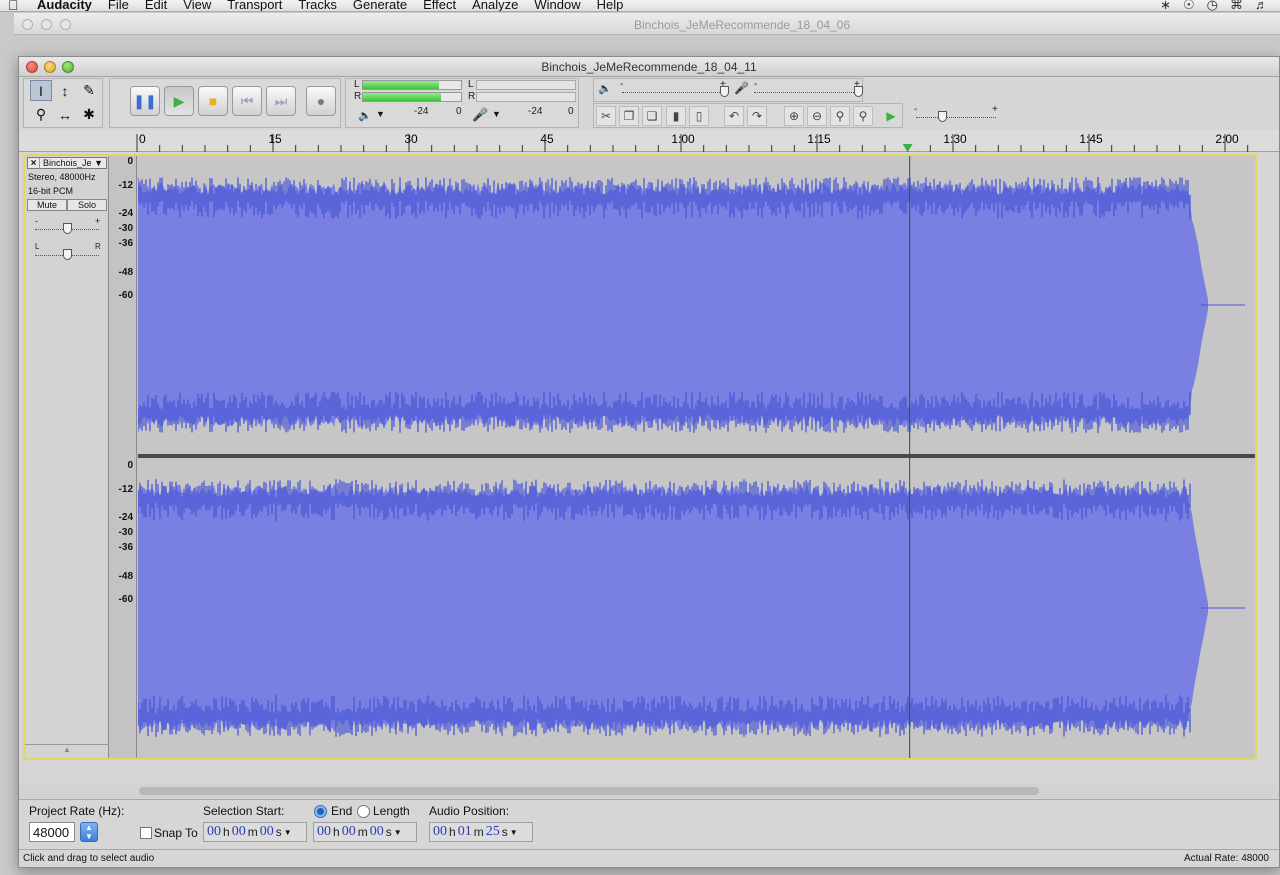 This screenshot has height=875, width=1280. What do you see at coordinates (365, 115) in the screenshot?
I see `speaker-icon: 🔈` at bounding box center [365, 115].